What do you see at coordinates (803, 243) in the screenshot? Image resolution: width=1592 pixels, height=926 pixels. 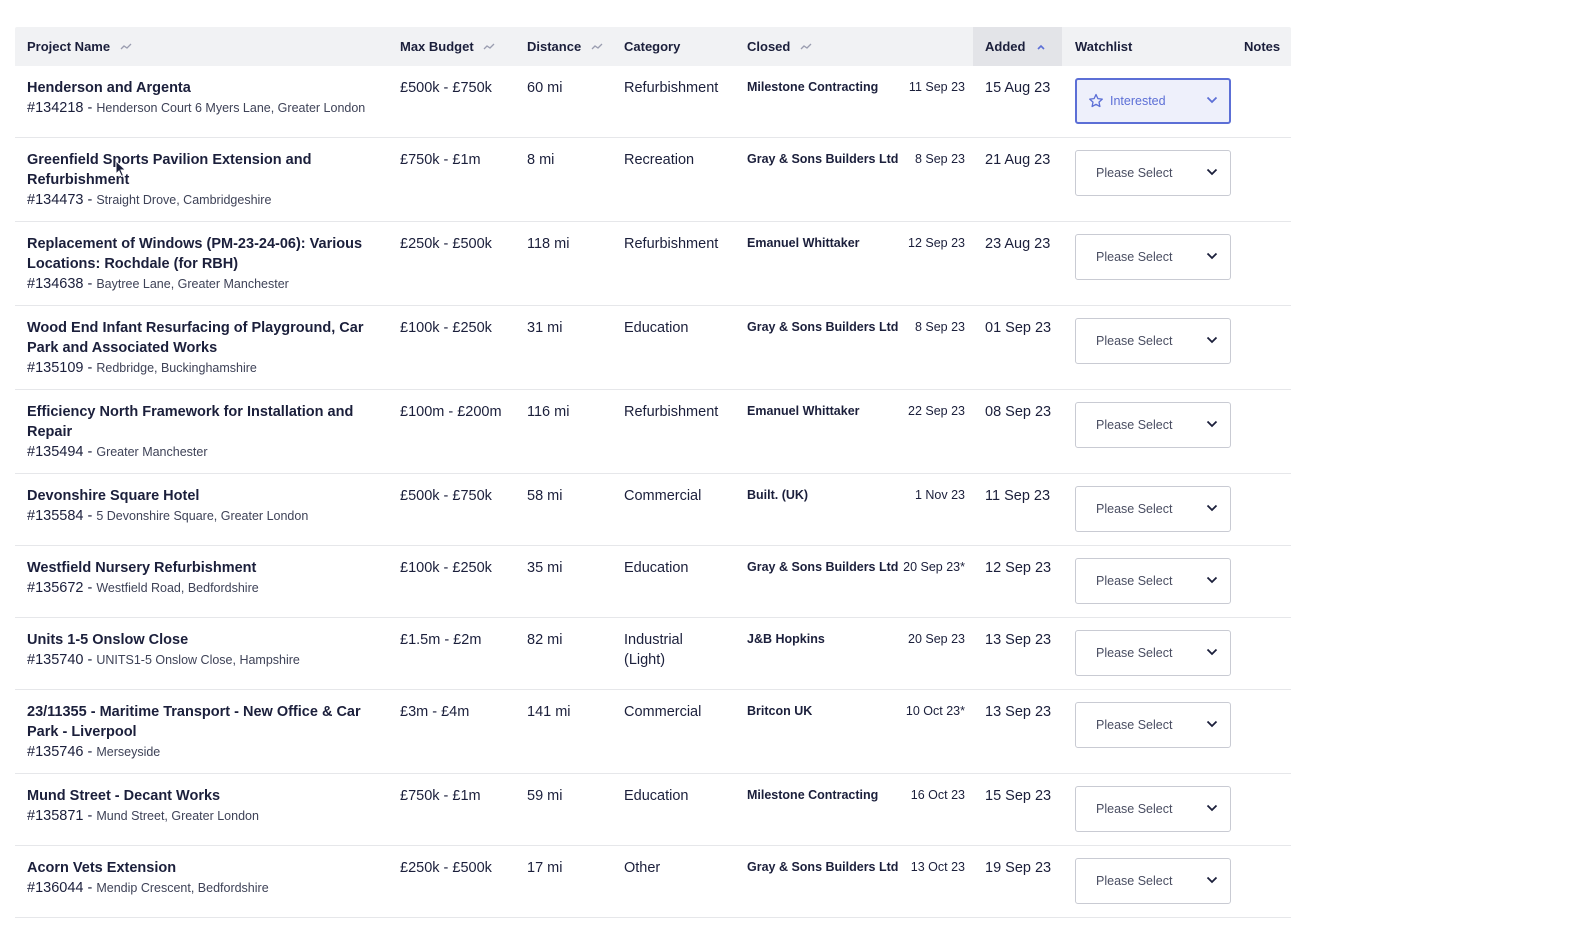 I see `contractor-name: Emanuel Whittaker` at bounding box center [803, 243].